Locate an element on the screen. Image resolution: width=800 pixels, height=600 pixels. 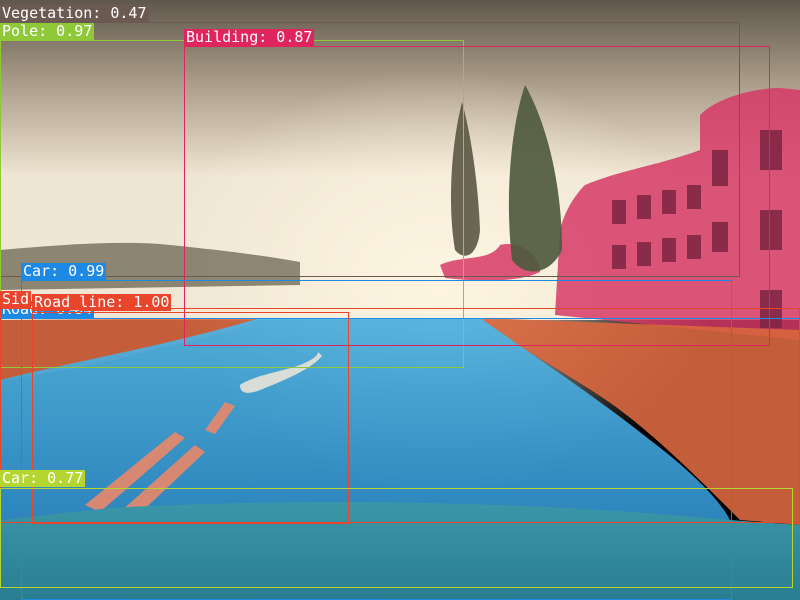
detection-label-sidewalk: Sid is located at coordinates (16, 299).